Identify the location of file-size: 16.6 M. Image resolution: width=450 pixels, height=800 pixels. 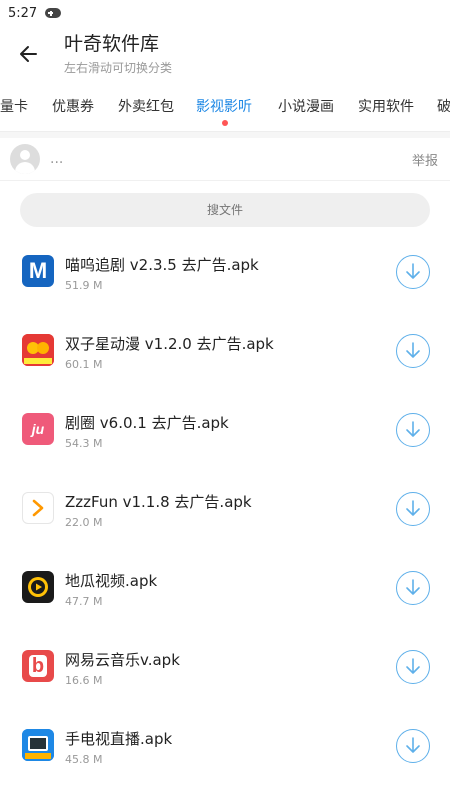
(84, 680).